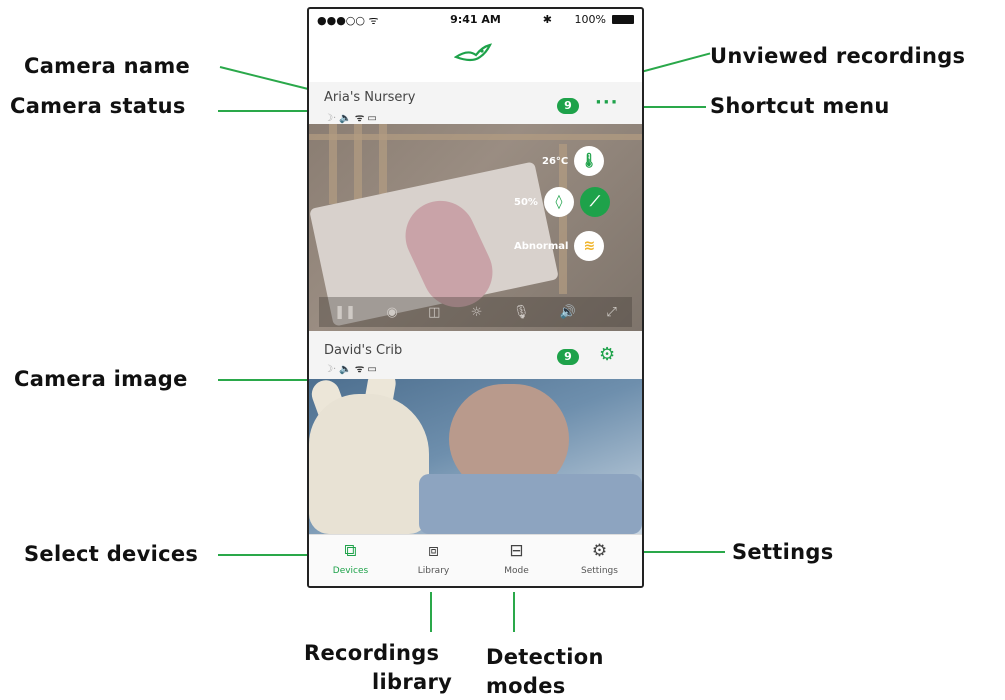  Describe the element at coordinates (607, 102) in the screenshot. I see `shortcut-menu-icon: ···` at that location.